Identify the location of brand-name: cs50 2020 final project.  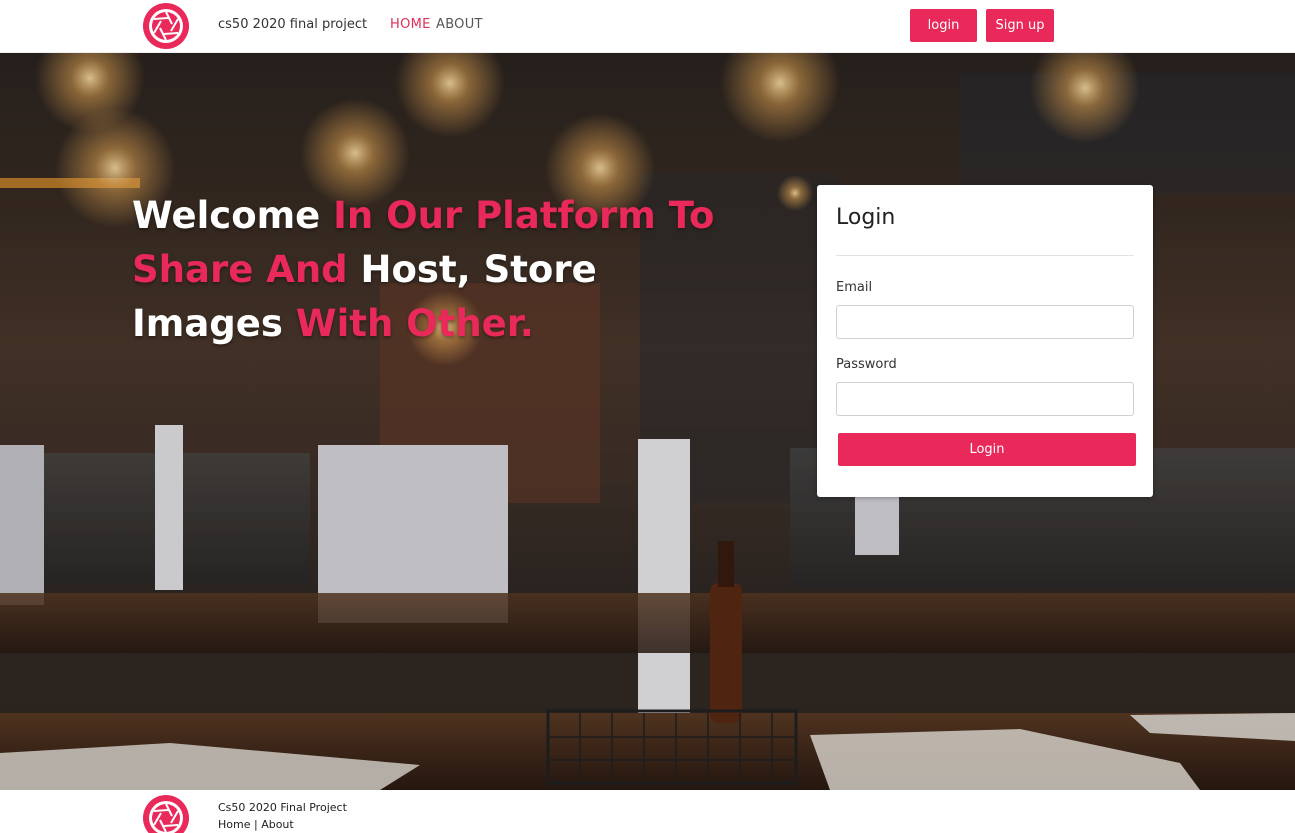
(293, 24).